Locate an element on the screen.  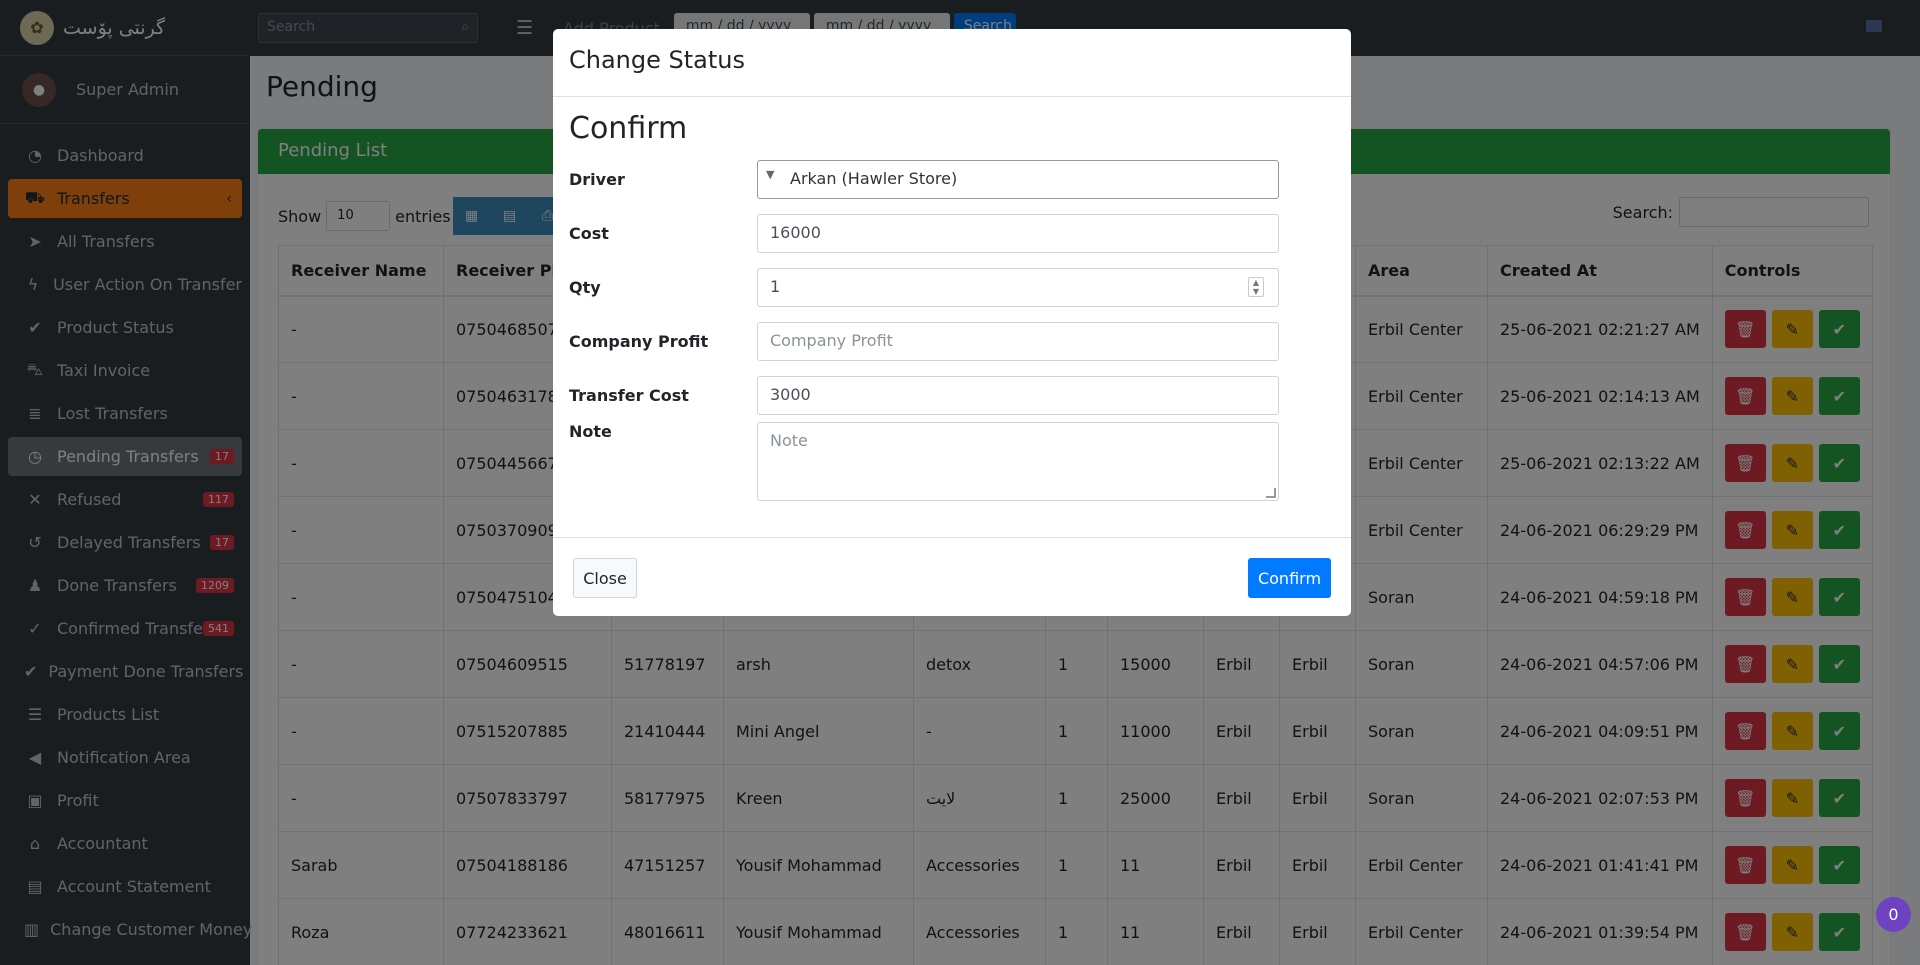
driver-value: Arkan (Hawler Store) is located at coordinates (874, 178).